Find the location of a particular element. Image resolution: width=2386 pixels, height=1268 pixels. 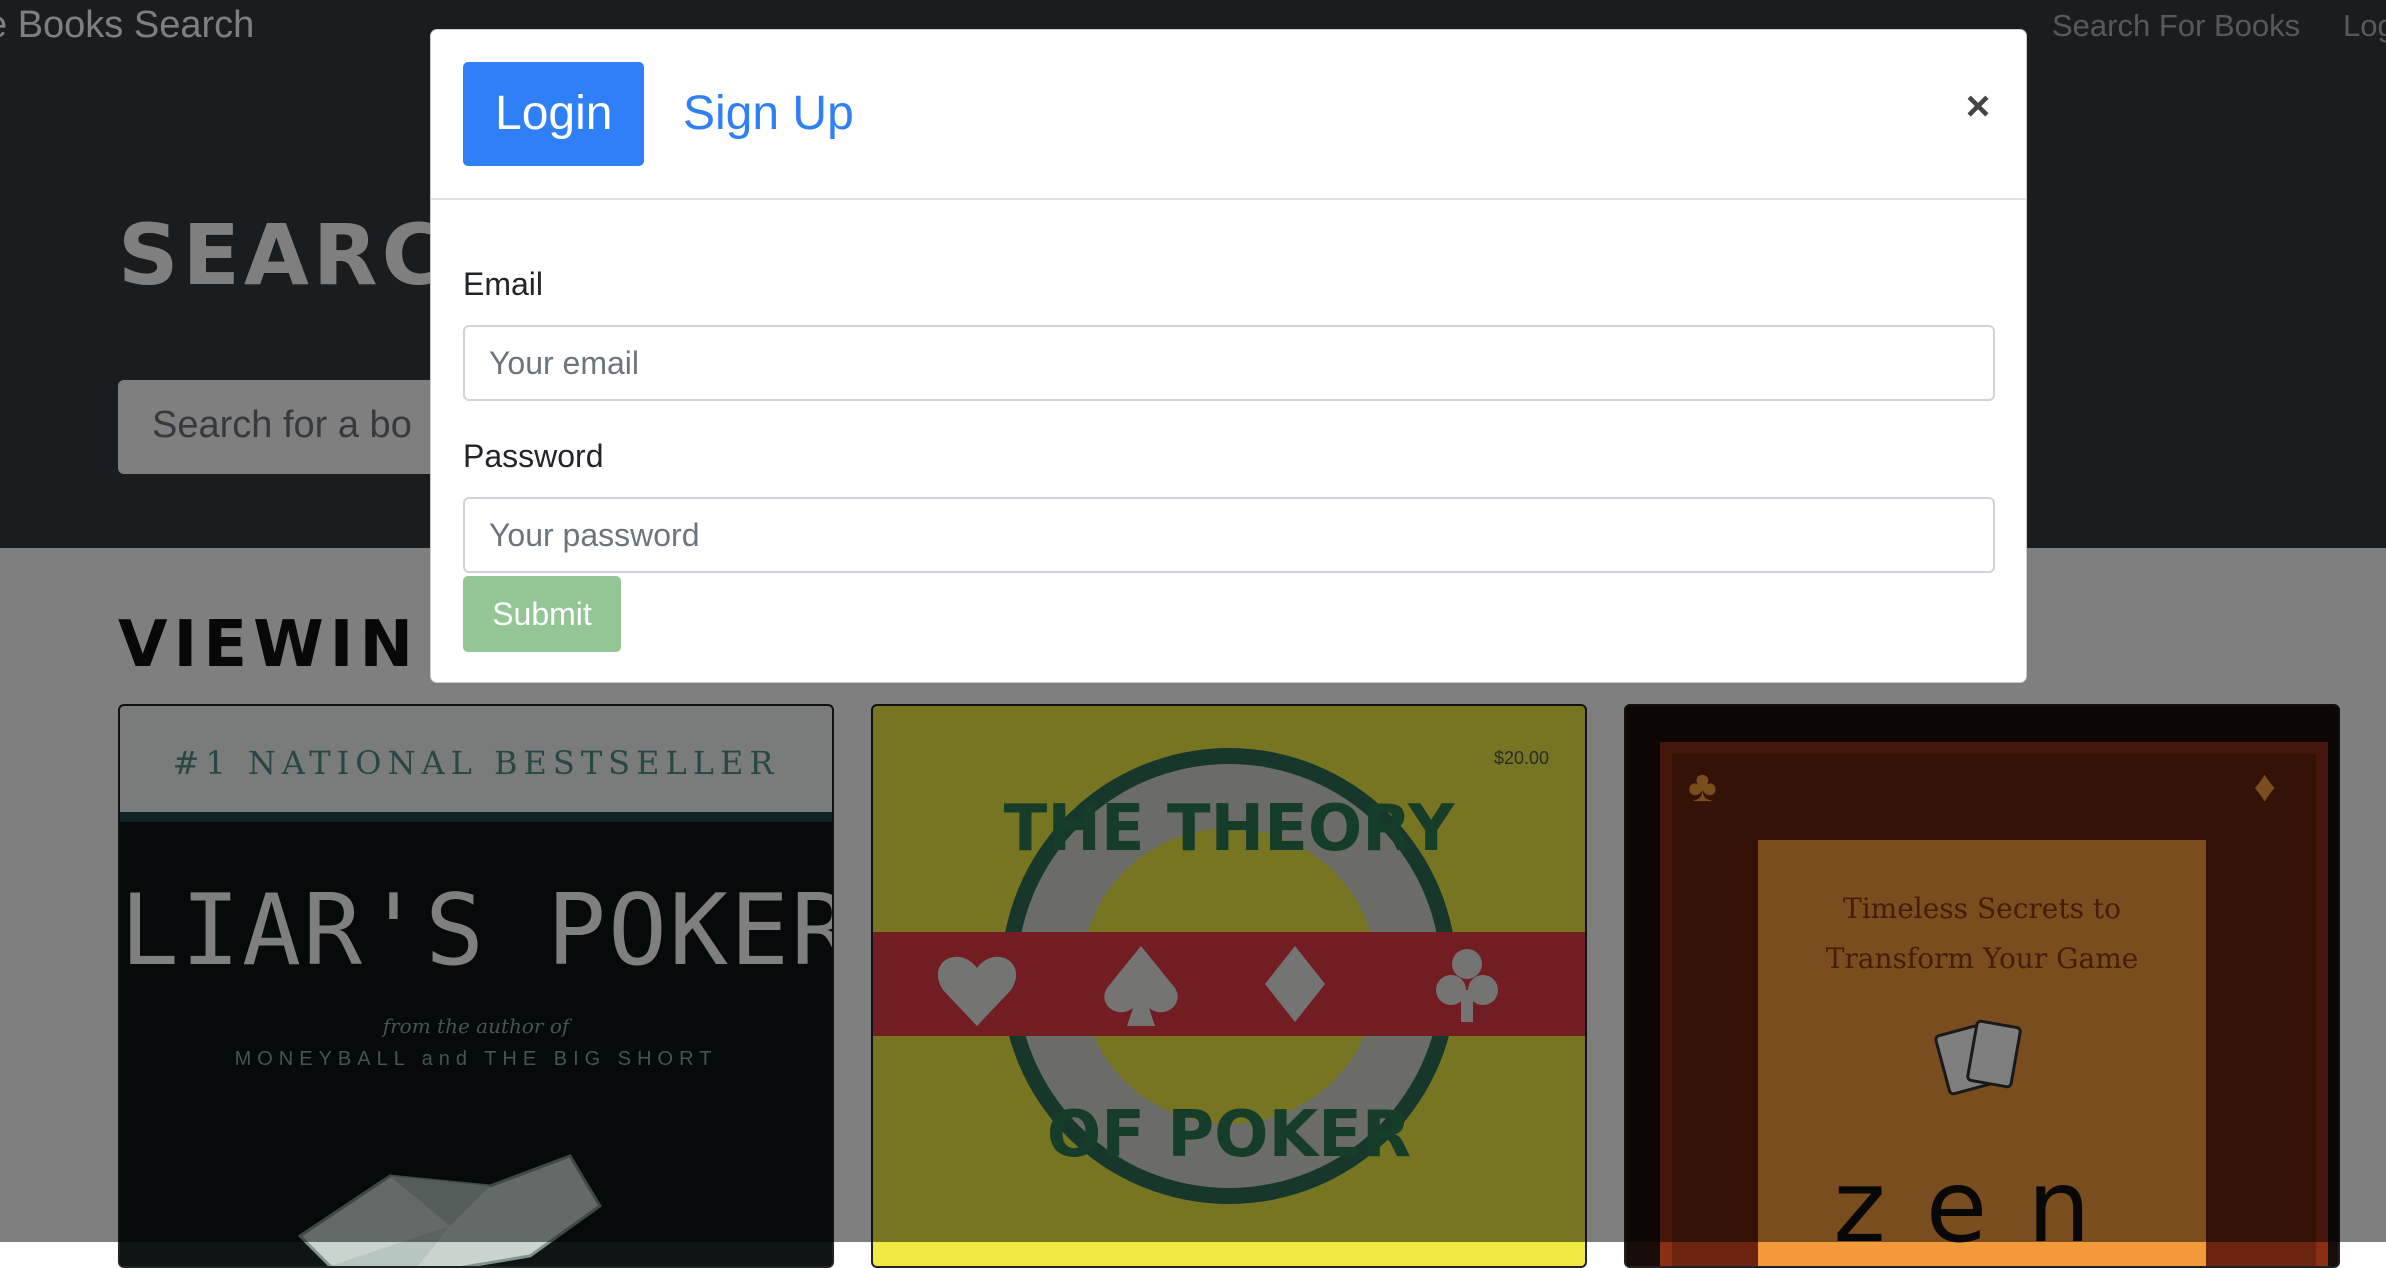

submit-button: Submit is located at coordinates (542, 614).